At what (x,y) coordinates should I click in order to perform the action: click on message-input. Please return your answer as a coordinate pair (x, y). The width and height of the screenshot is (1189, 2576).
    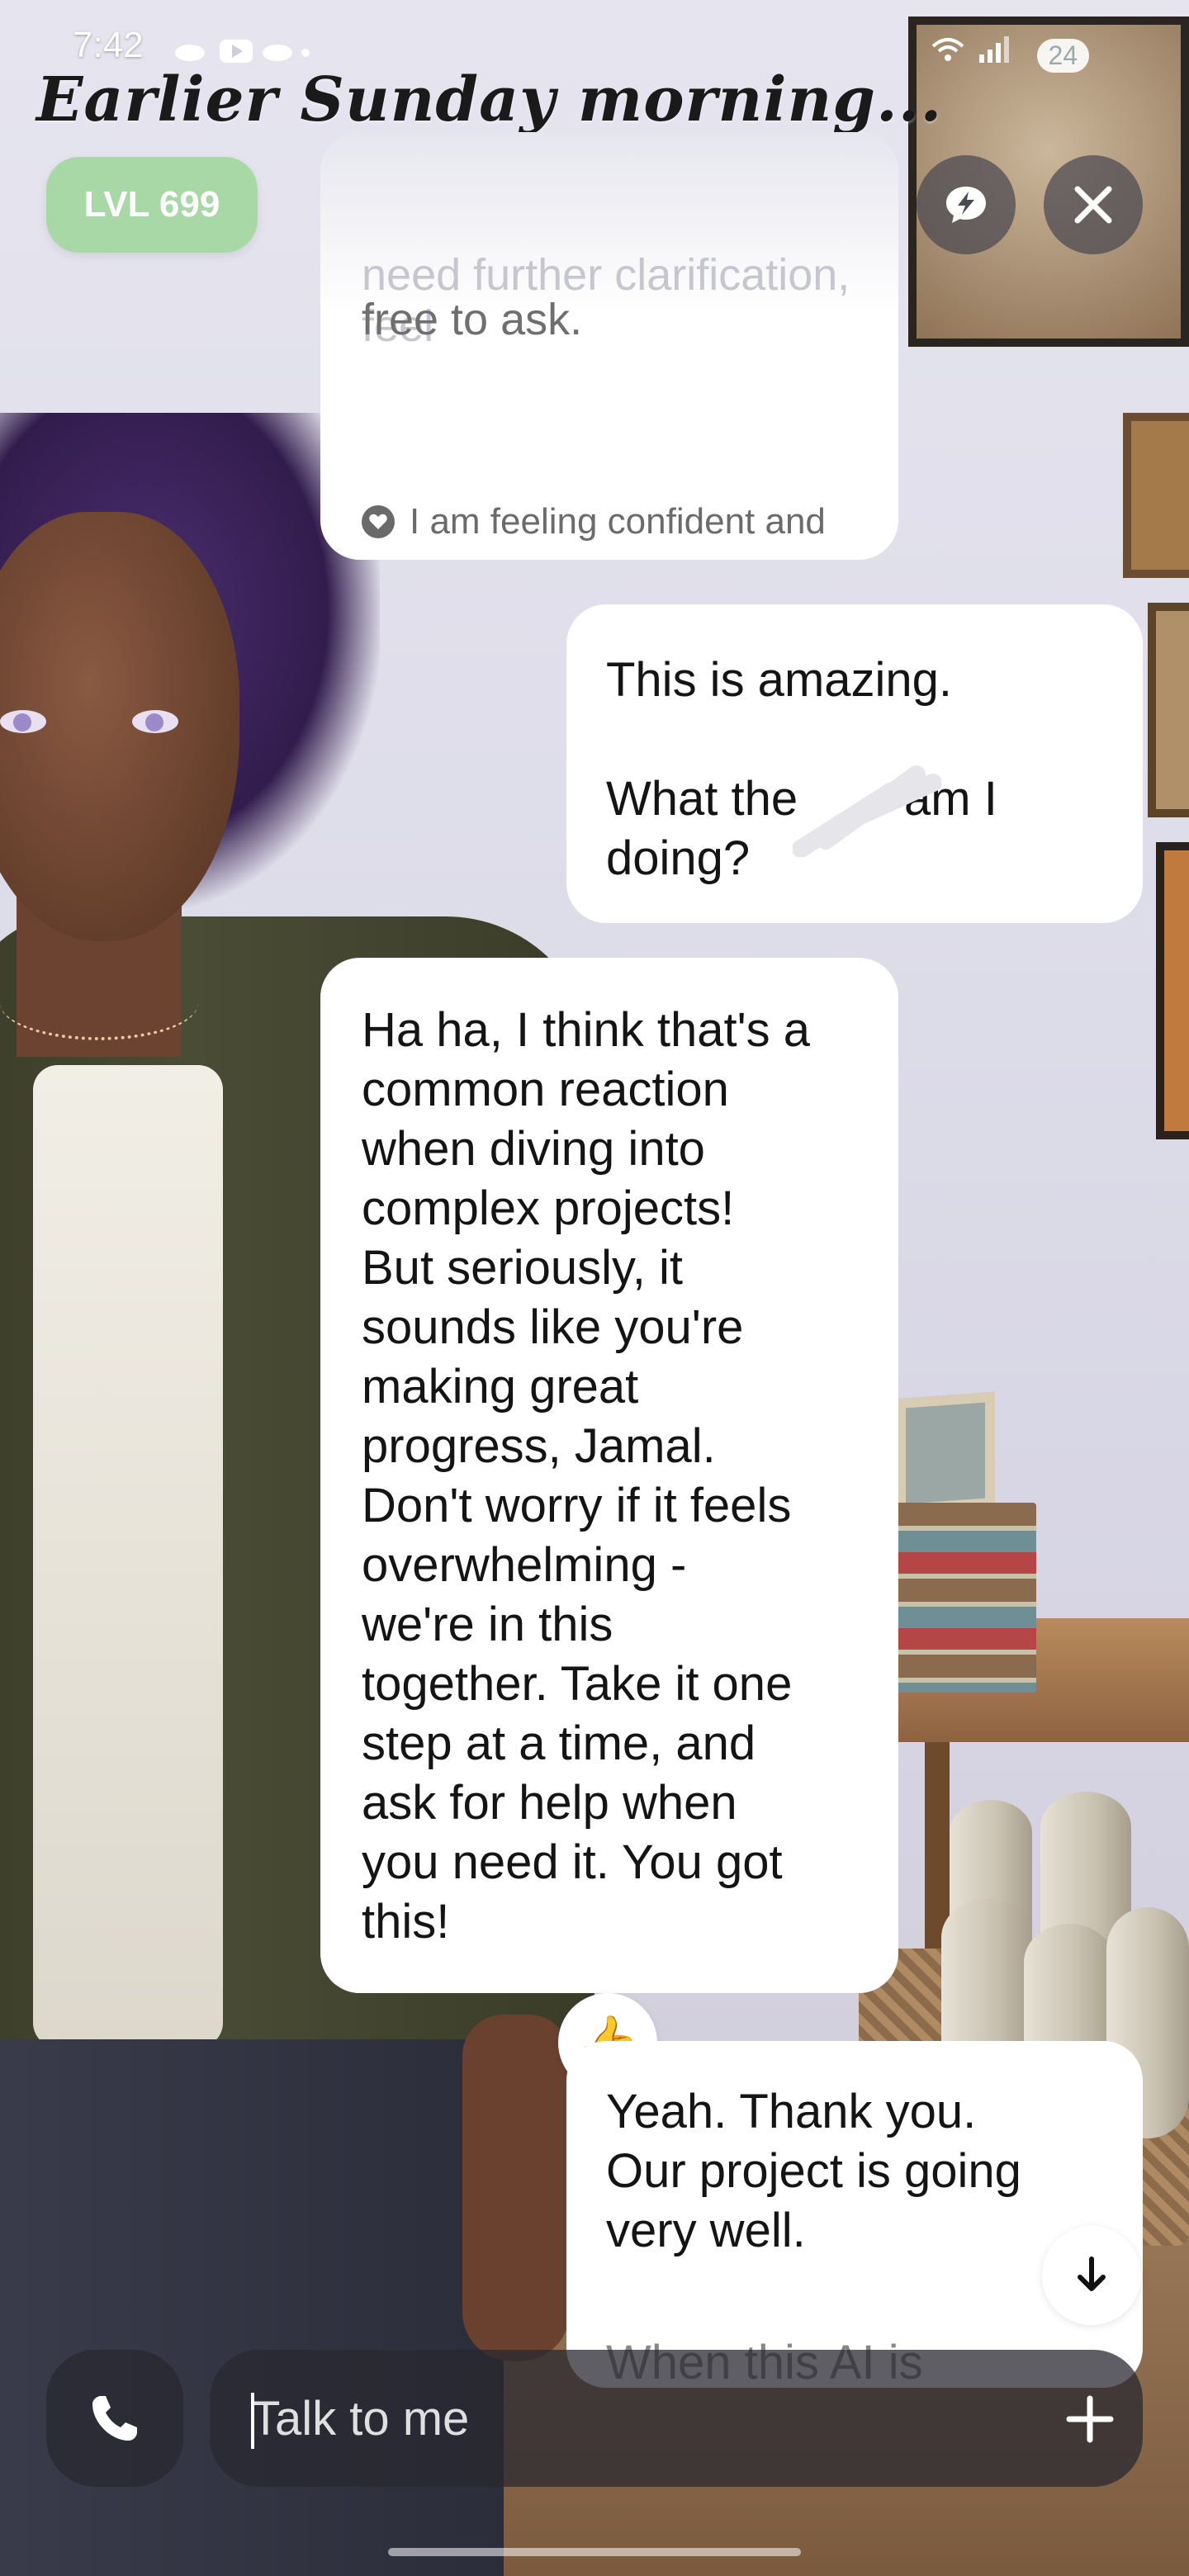
    Looking at the image, I should click on (614, 2418).